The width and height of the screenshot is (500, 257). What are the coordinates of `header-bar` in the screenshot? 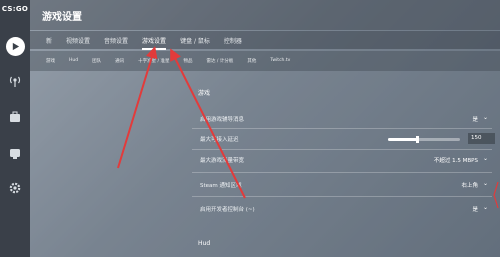 It's located at (265, 15).